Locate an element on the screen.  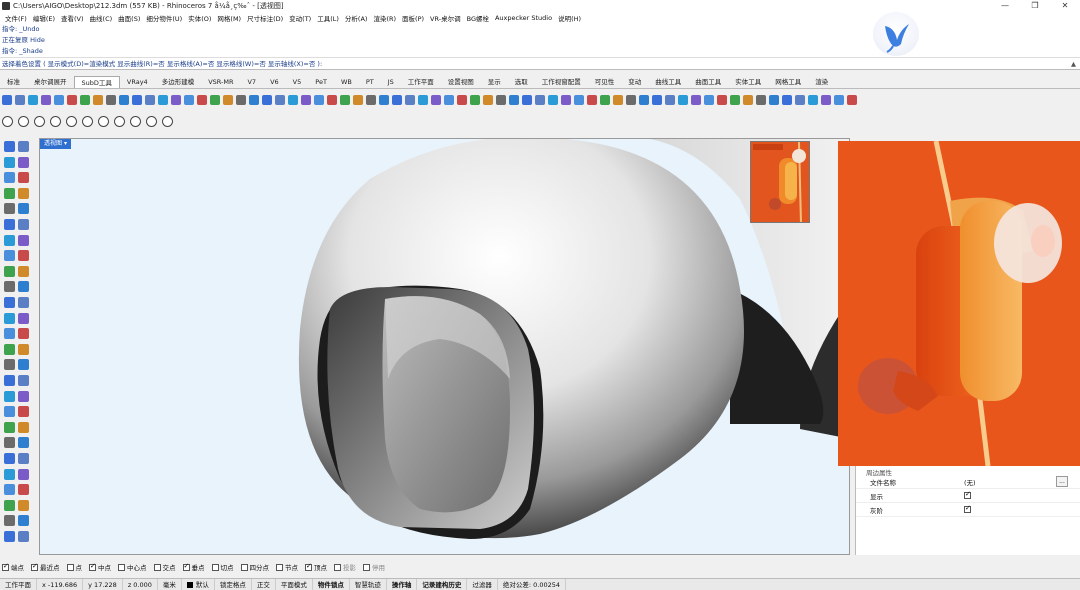
toolbar-tab: 变动 is located at coordinates (634, 82).